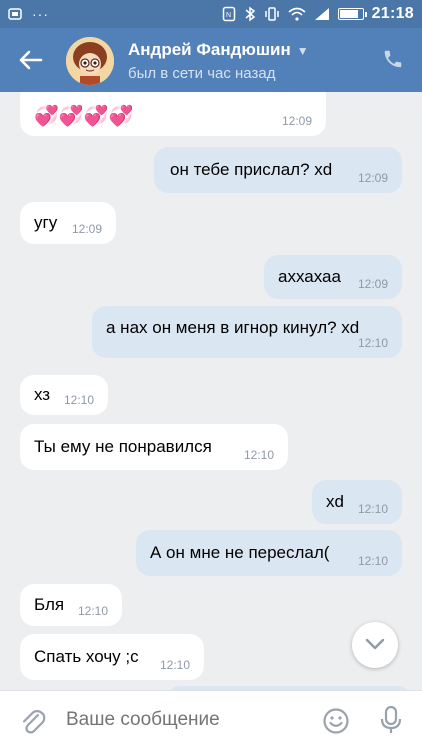  Describe the element at coordinates (30, 60) in the screenshot. I see `back-arrow-icon` at that location.